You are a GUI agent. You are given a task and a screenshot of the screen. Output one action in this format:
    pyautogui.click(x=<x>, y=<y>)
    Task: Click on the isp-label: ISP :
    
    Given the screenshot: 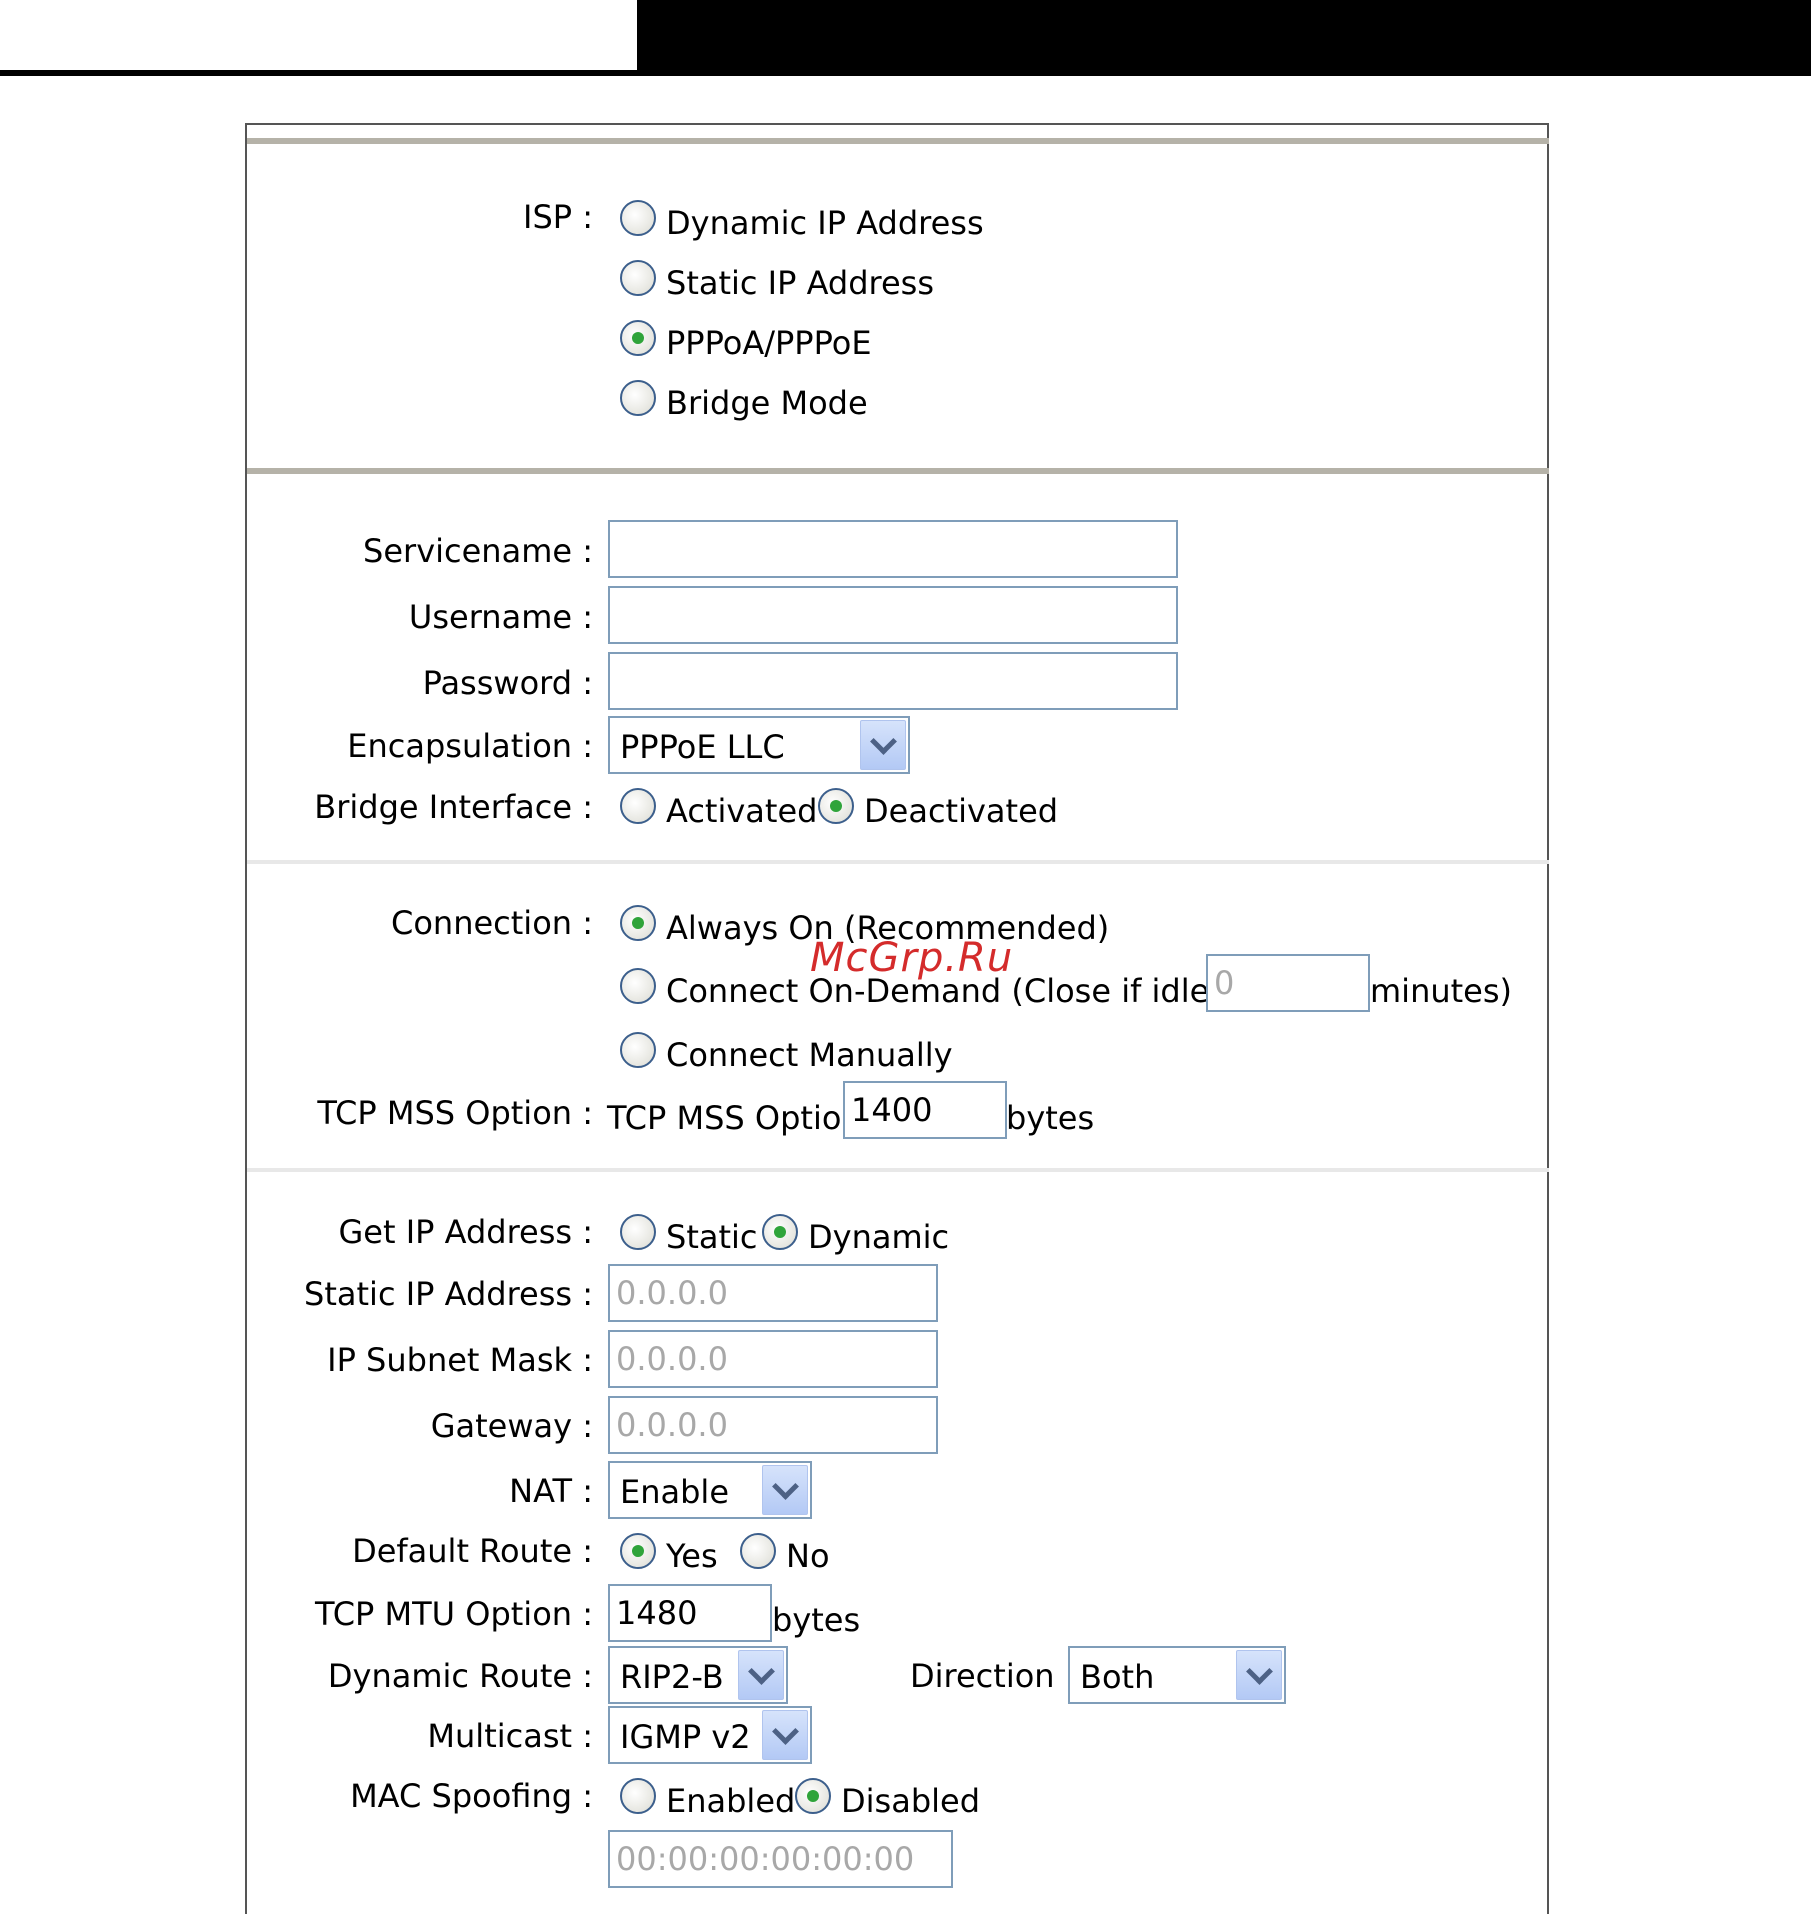 What is the action you would take?
    pyautogui.click(x=558, y=217)
    